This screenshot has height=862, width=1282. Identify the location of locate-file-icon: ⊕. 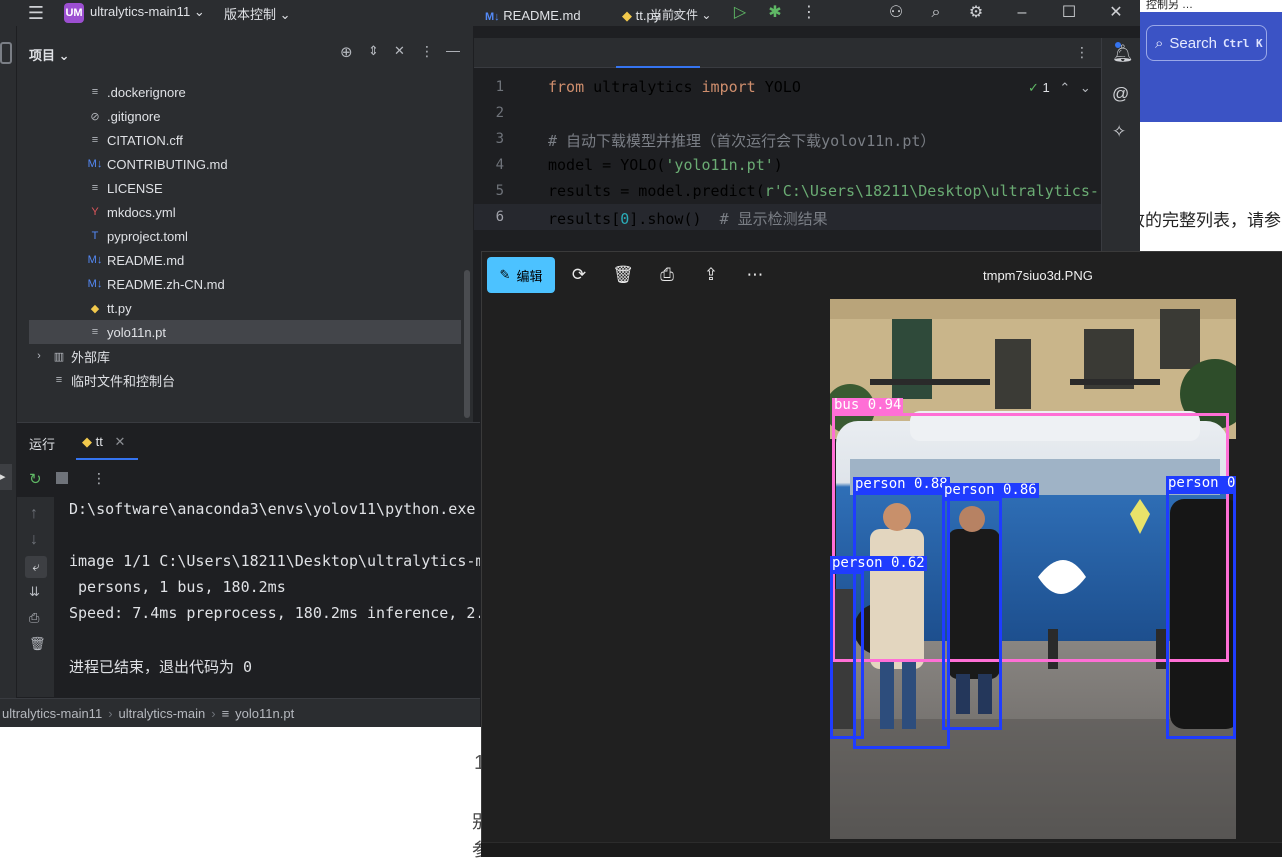
(346, 52).